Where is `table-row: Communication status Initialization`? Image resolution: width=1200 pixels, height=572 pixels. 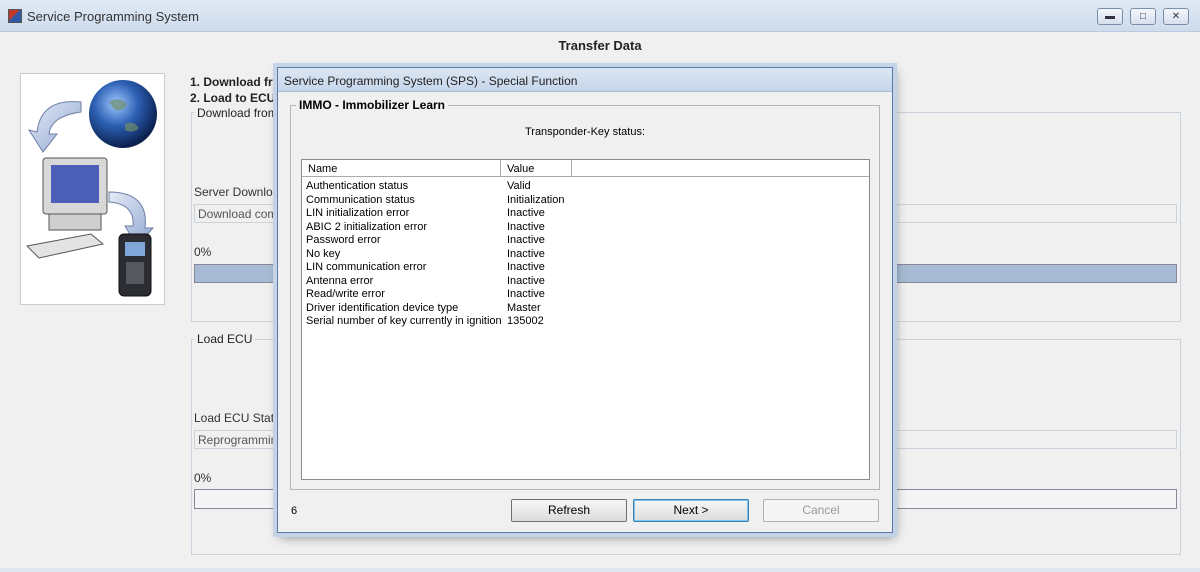 table-row: Communication status Initialization is located at coordinates (585, 201).